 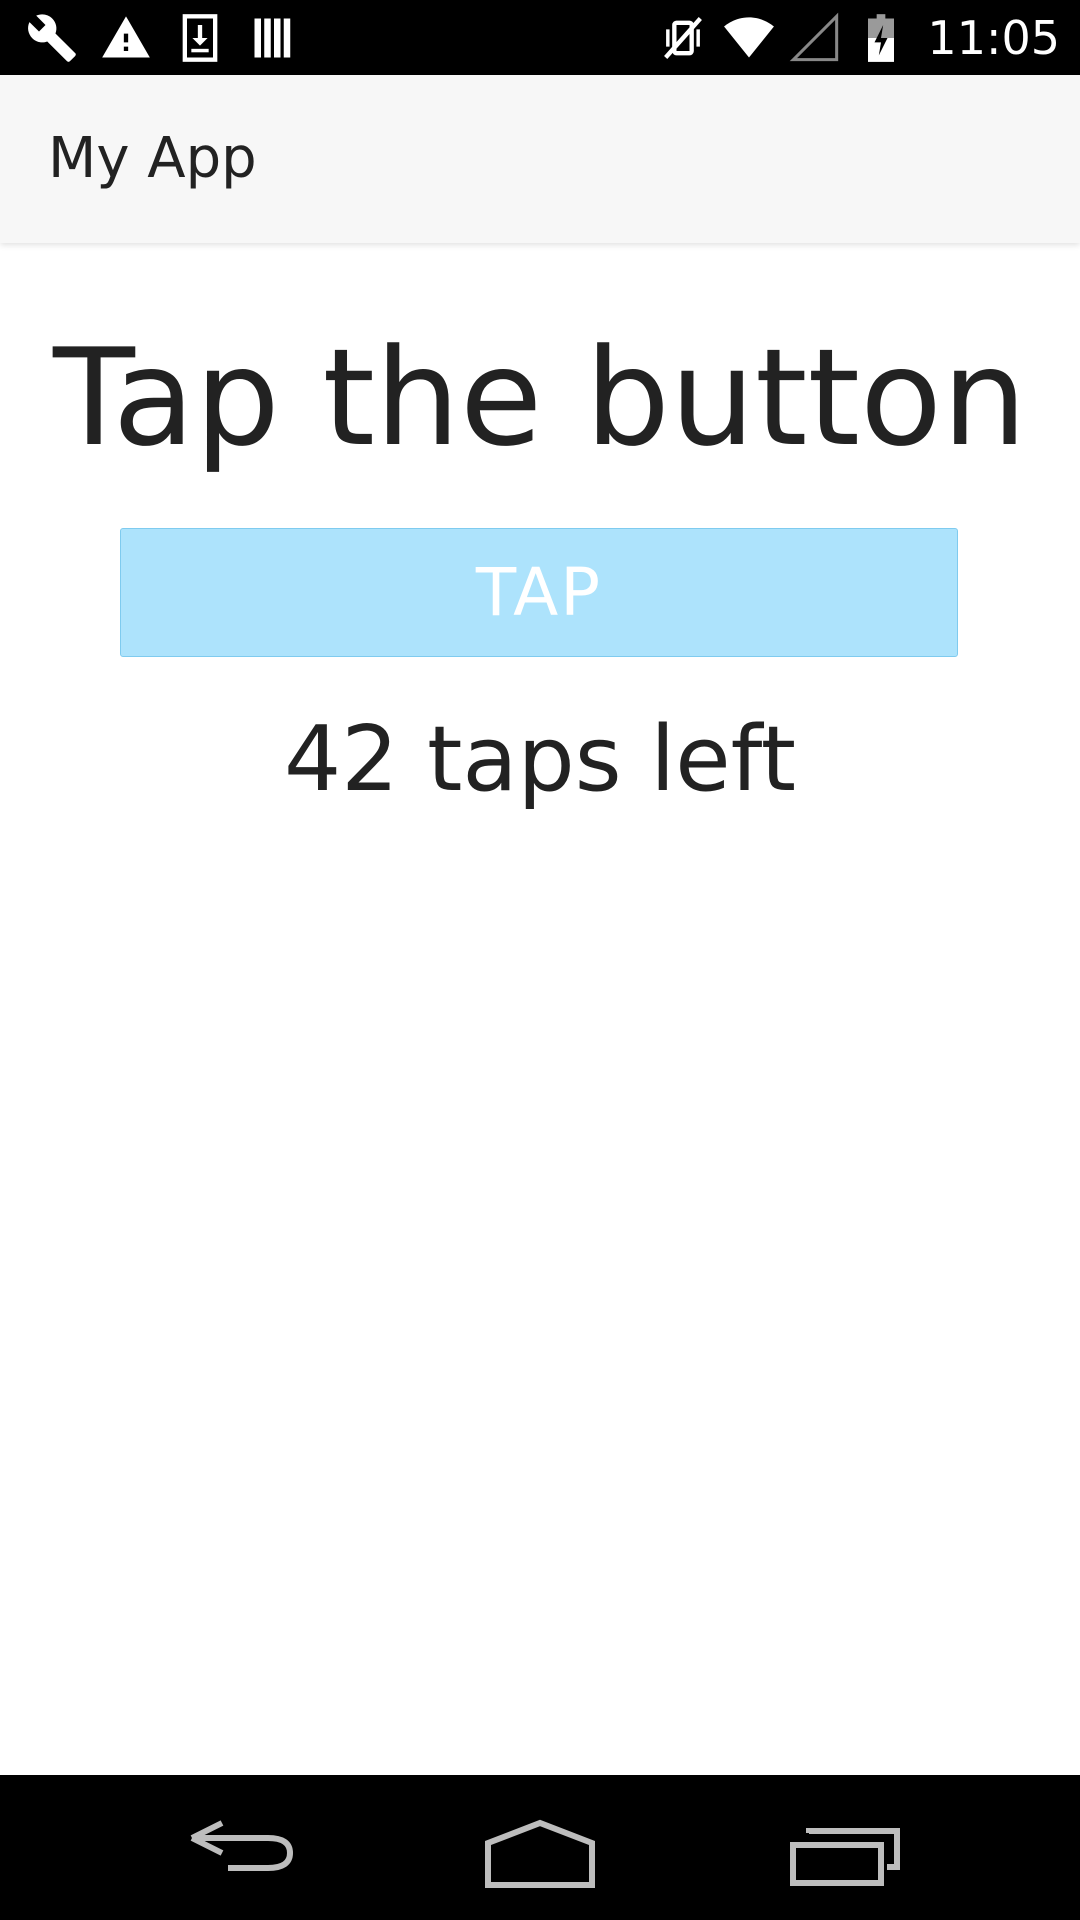 I want to click on home-icon, so click(x=540, y=1853).